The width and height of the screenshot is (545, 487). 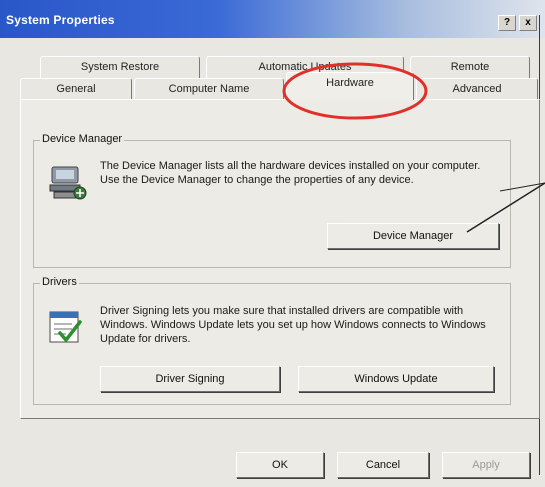 I want to click on cancel-button: Cancel, so click(x=383, y=465).